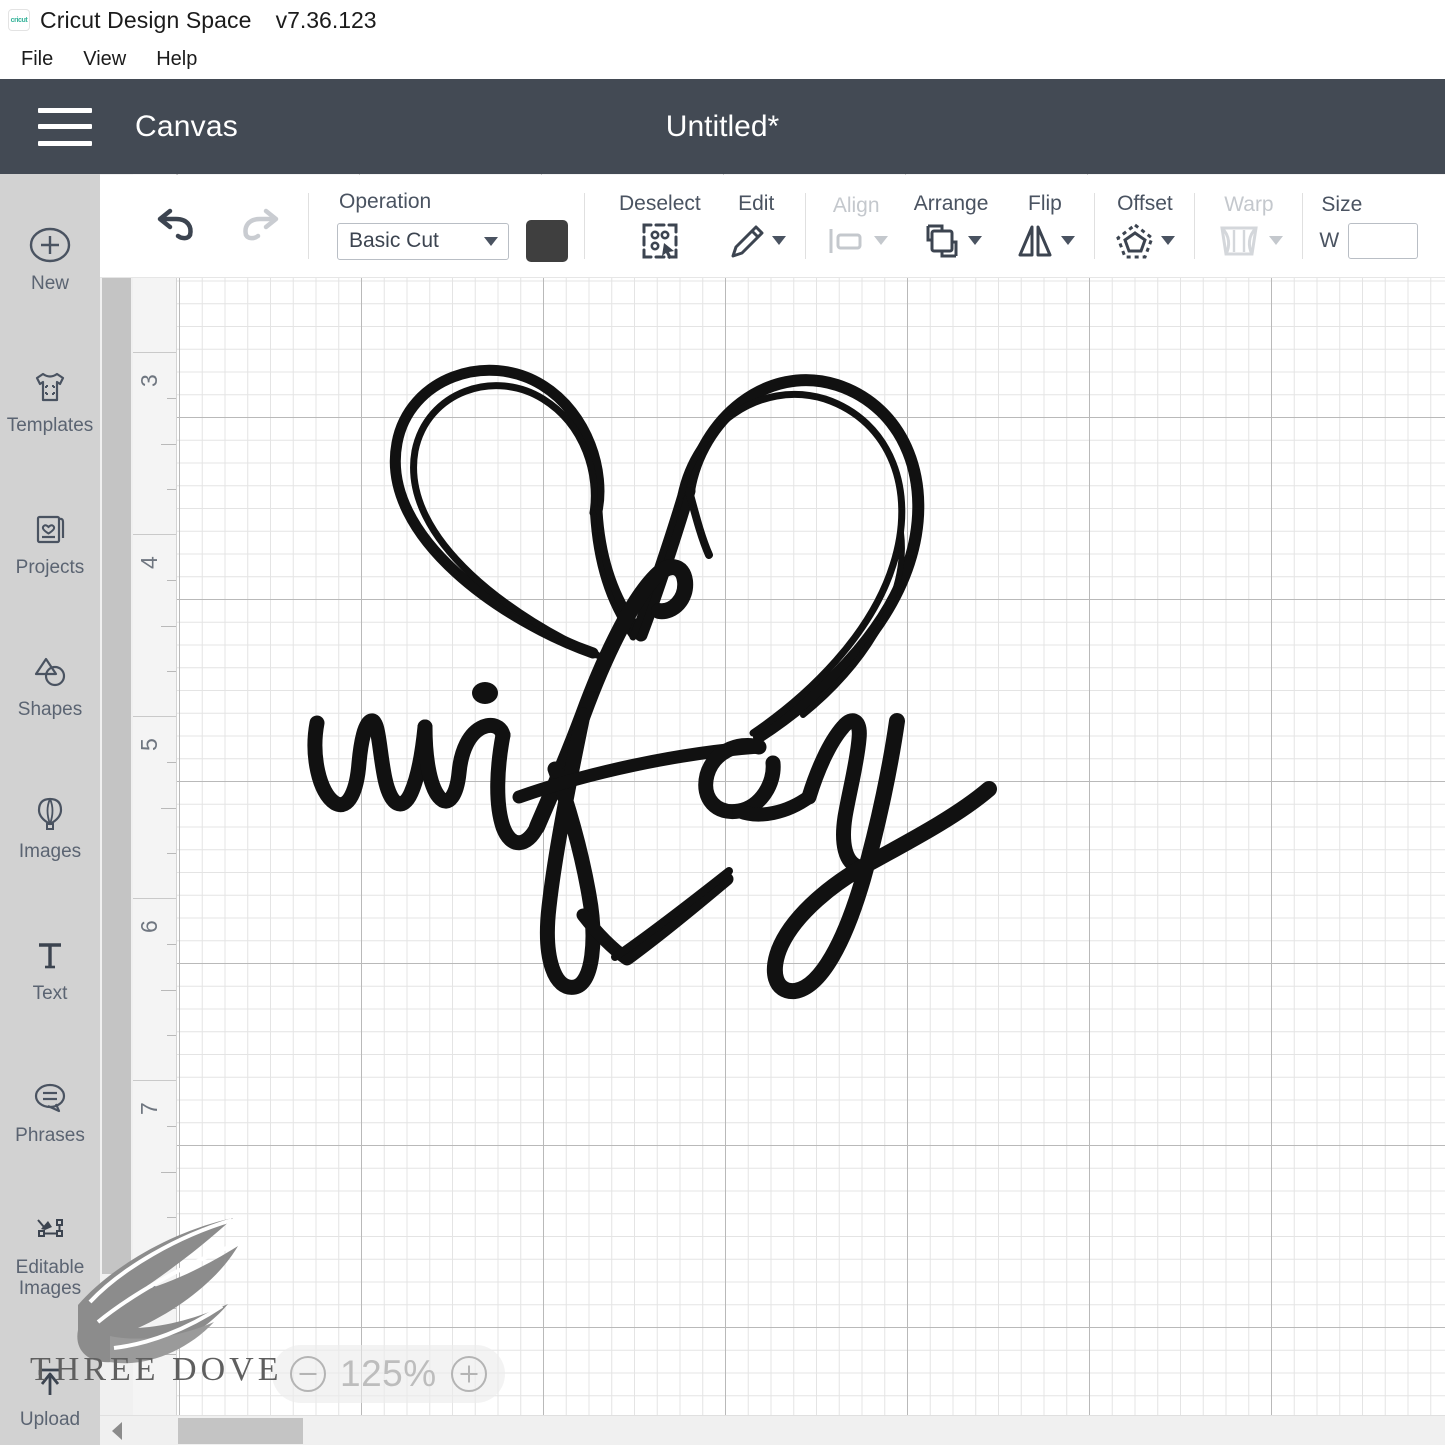 This screenshot has width=1445, height=1445. Describe the element at coordinates (1239, 240) in the screenshot. I see `warp-icon` at that location.